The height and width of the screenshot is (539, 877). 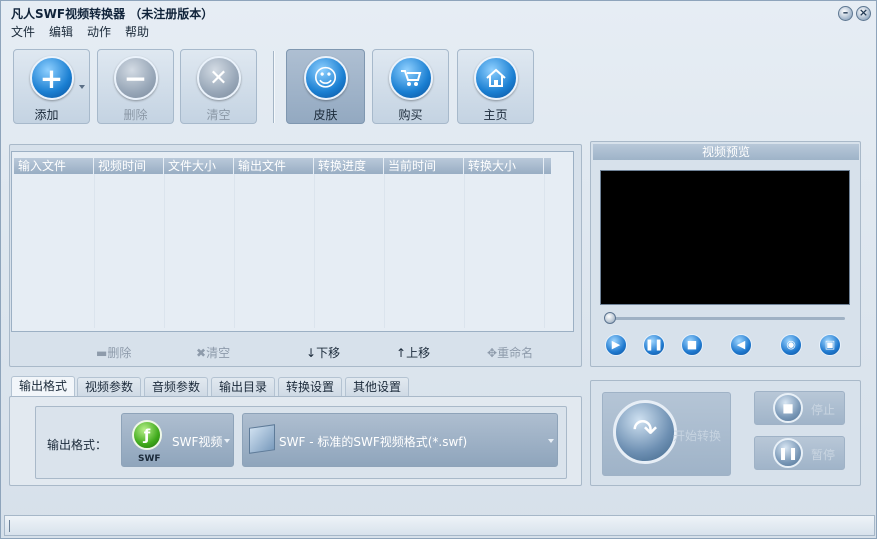 I want to click on minimize-icon: –, so click(x=845, y=13).